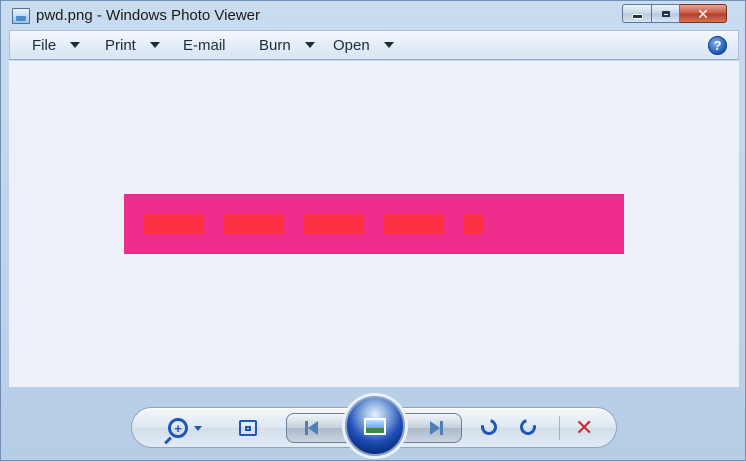 This screenshot has width=746, height=461. I want to click on menu-open-label: Open, so click(351, 45).